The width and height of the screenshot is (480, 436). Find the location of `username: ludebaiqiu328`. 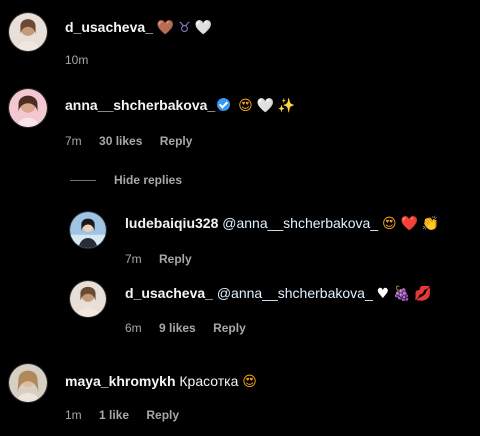

username: ludebaiqiu328 is located at coordinates (171, 223).